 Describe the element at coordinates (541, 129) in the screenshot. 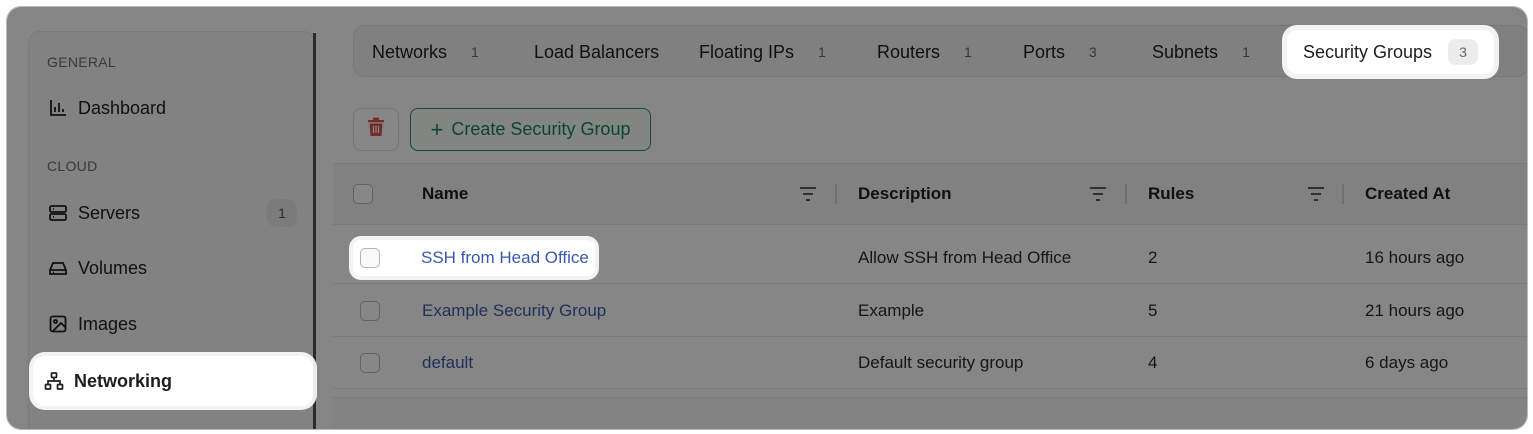

I see `create-button-label: Create Security Group` at that location.